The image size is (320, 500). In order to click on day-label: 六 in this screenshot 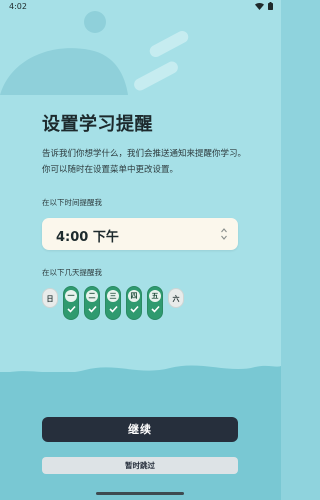, I will do `click(176, 299)`.